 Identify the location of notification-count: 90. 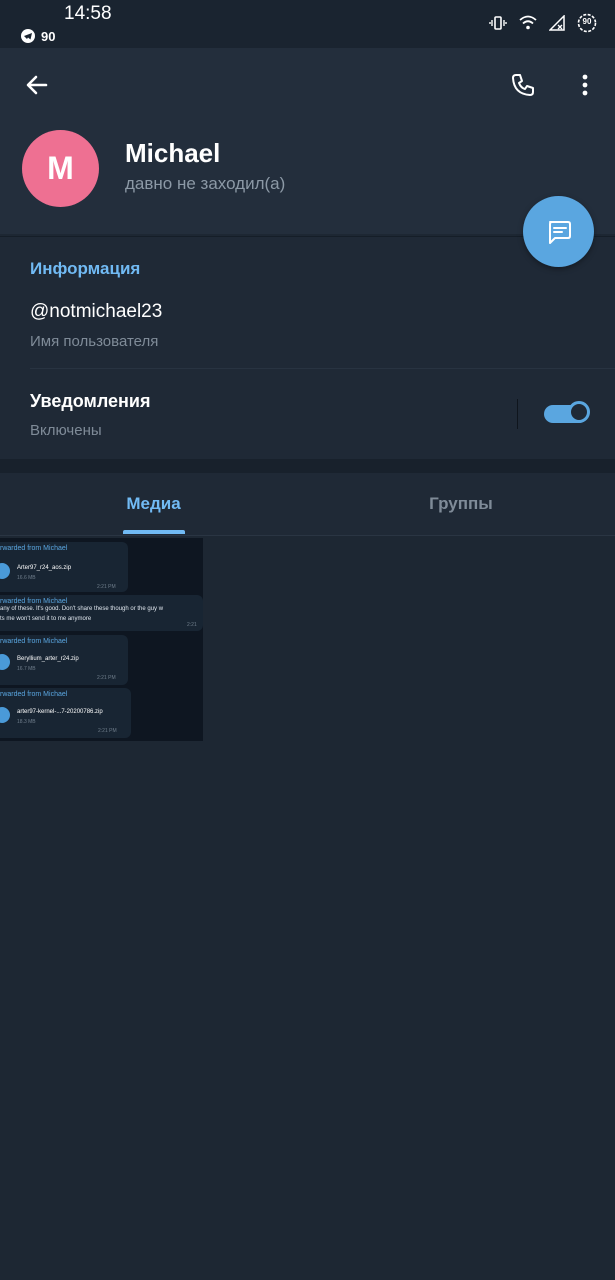
(48, 36).